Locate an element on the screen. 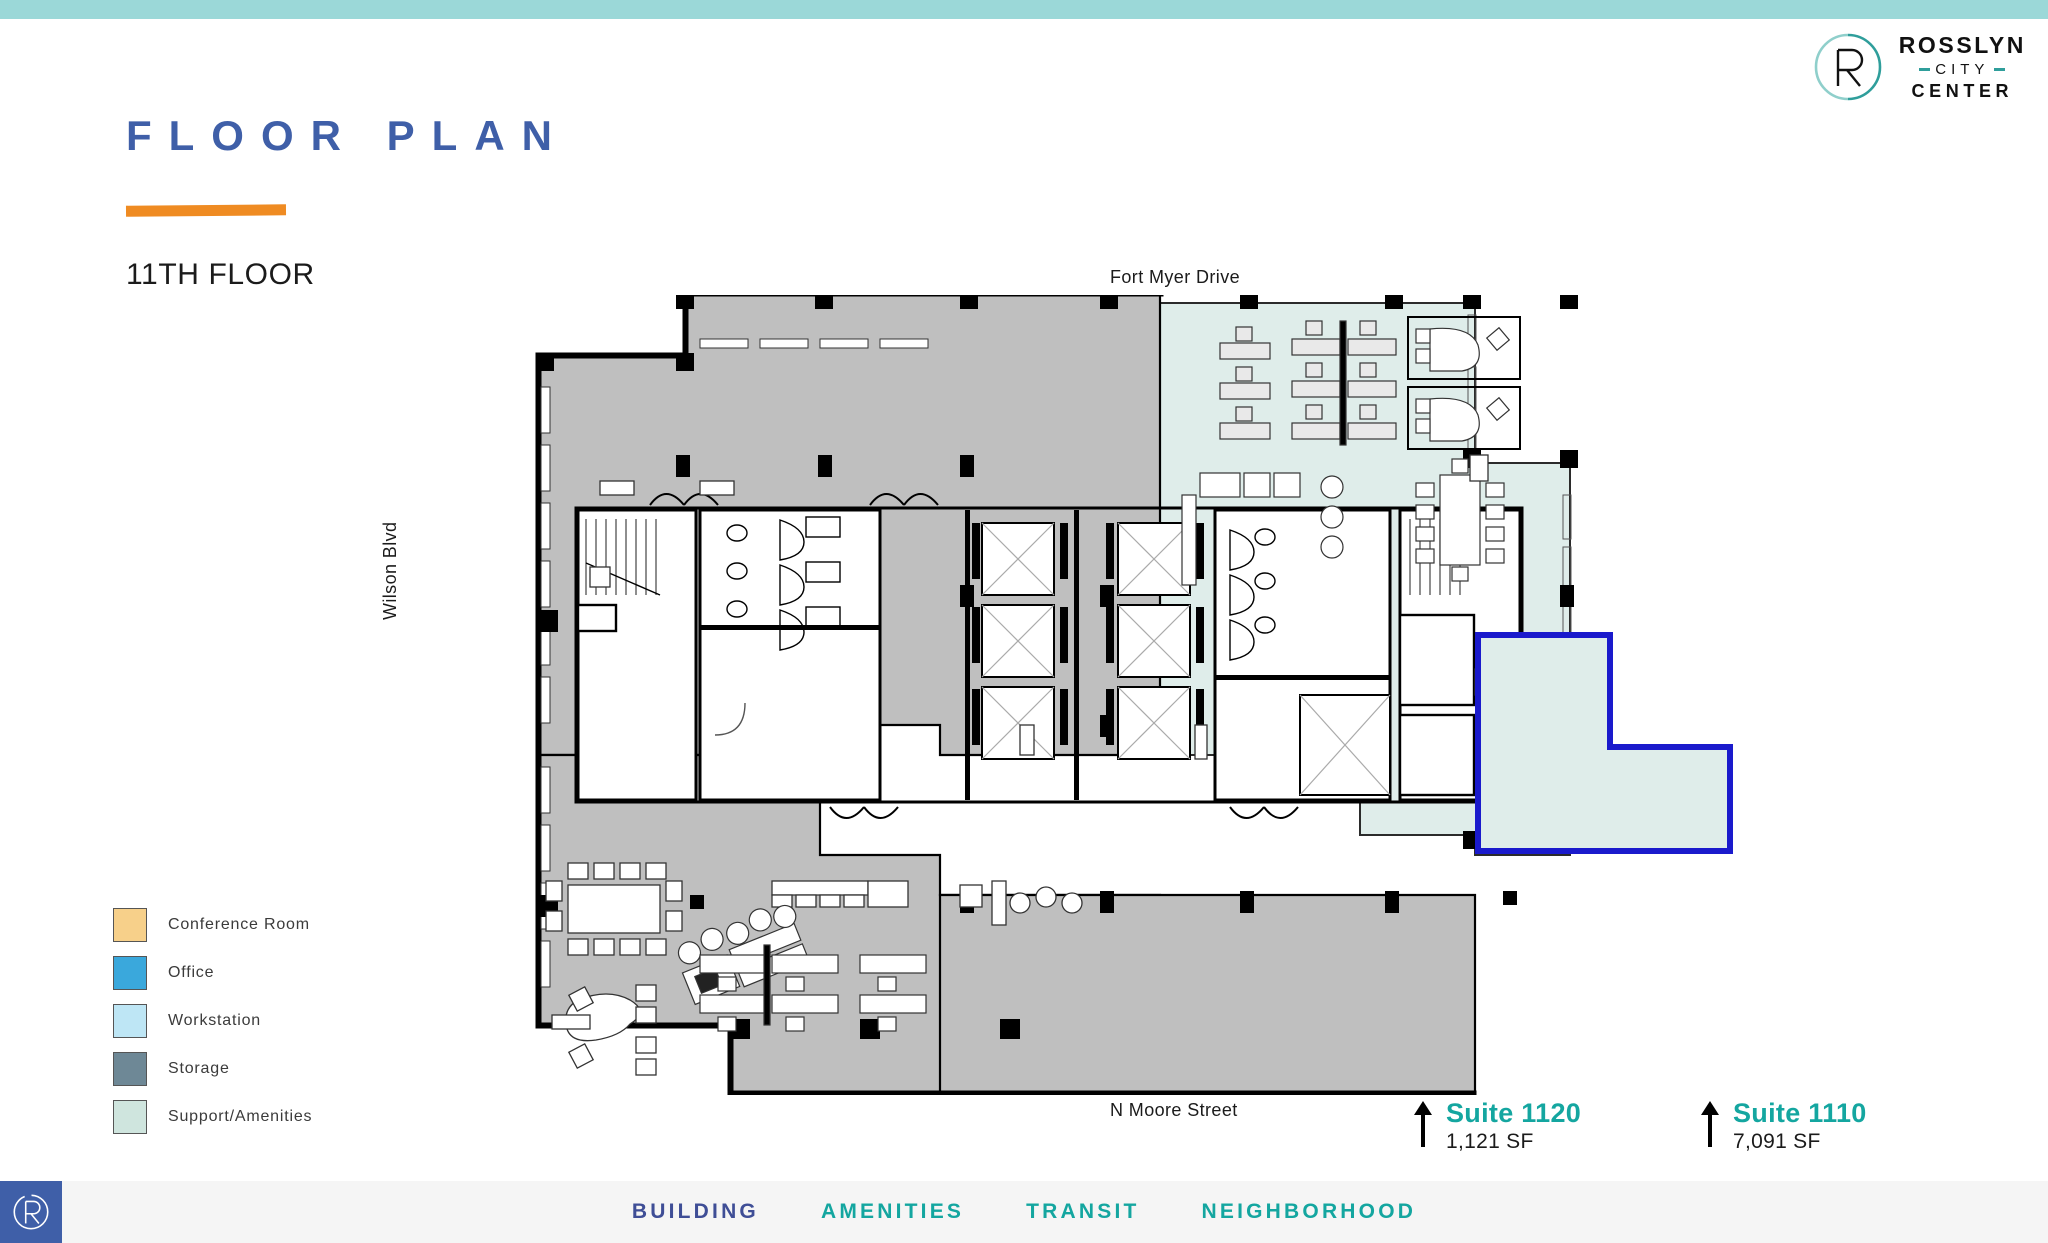 The height and width of the screenshot is (1243, 2048). legend-item-conference-room: Conference Room is located at coordinates (212, 925).